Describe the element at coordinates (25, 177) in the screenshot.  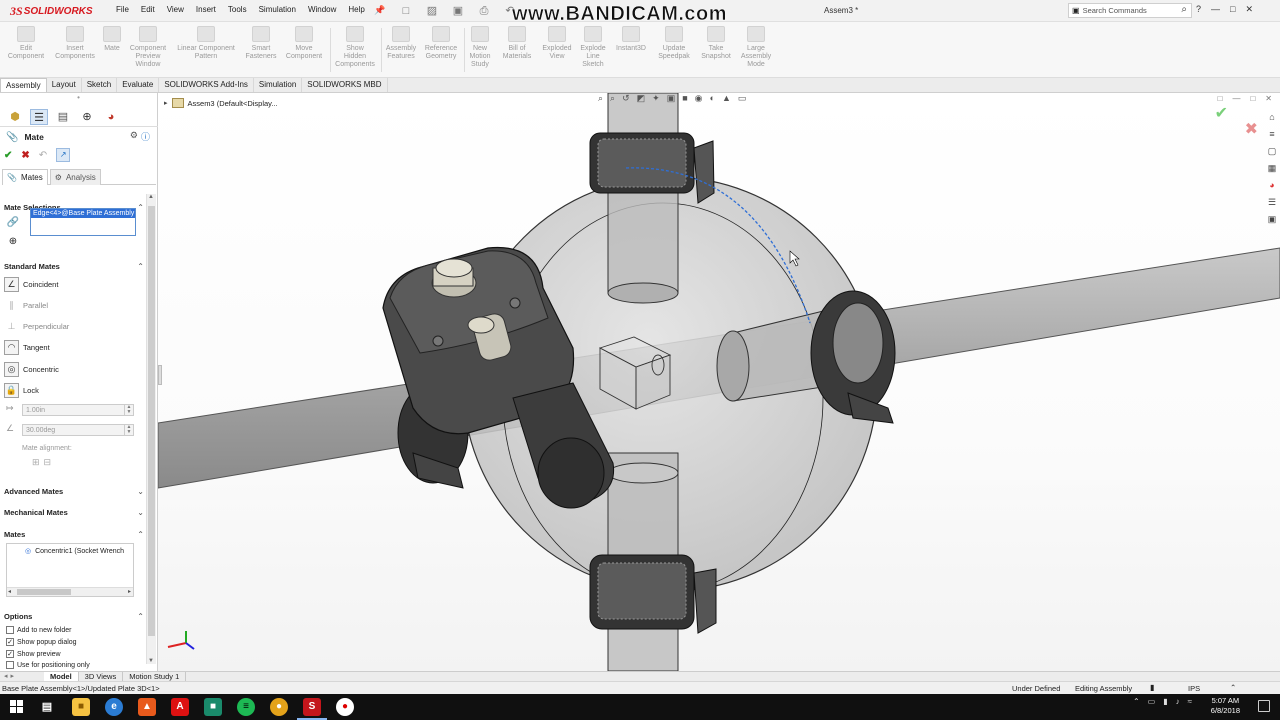
I see `tab-mates: 📎 Mates` at that location.